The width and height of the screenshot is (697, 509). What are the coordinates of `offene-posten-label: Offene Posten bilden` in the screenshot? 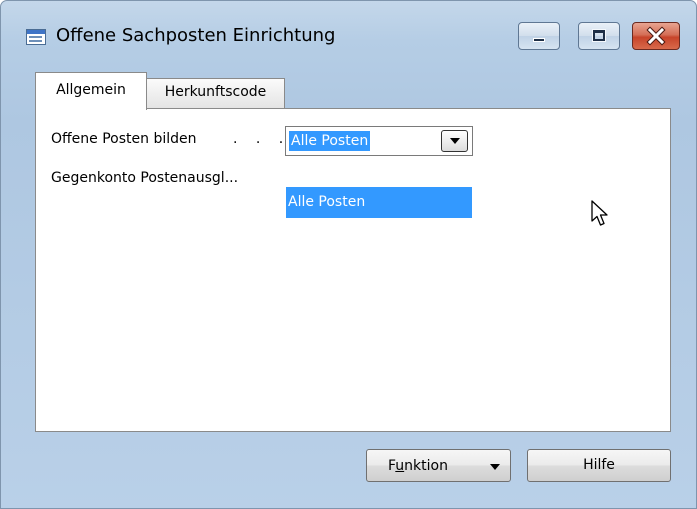 It's located at (124, 139).